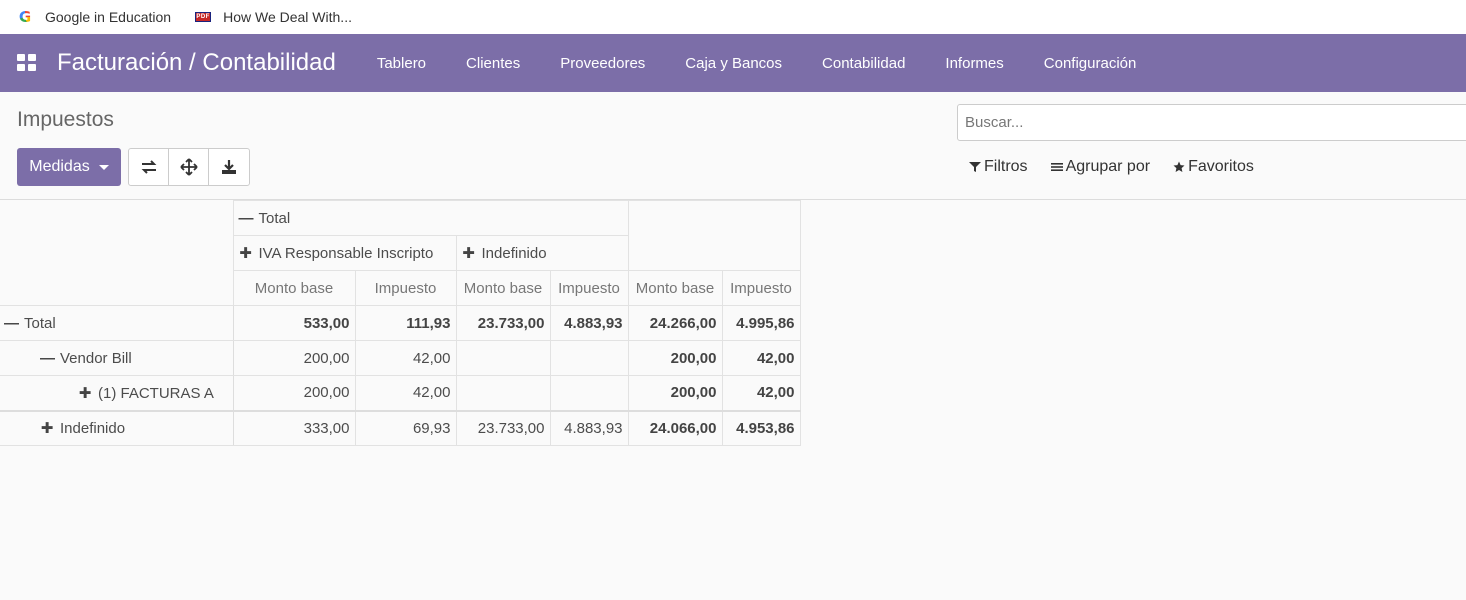  What do you see at coordinates (65, 119) in the screenshot?
I see `breadcrumb: Impuestos` at bounding box center [65, 119].